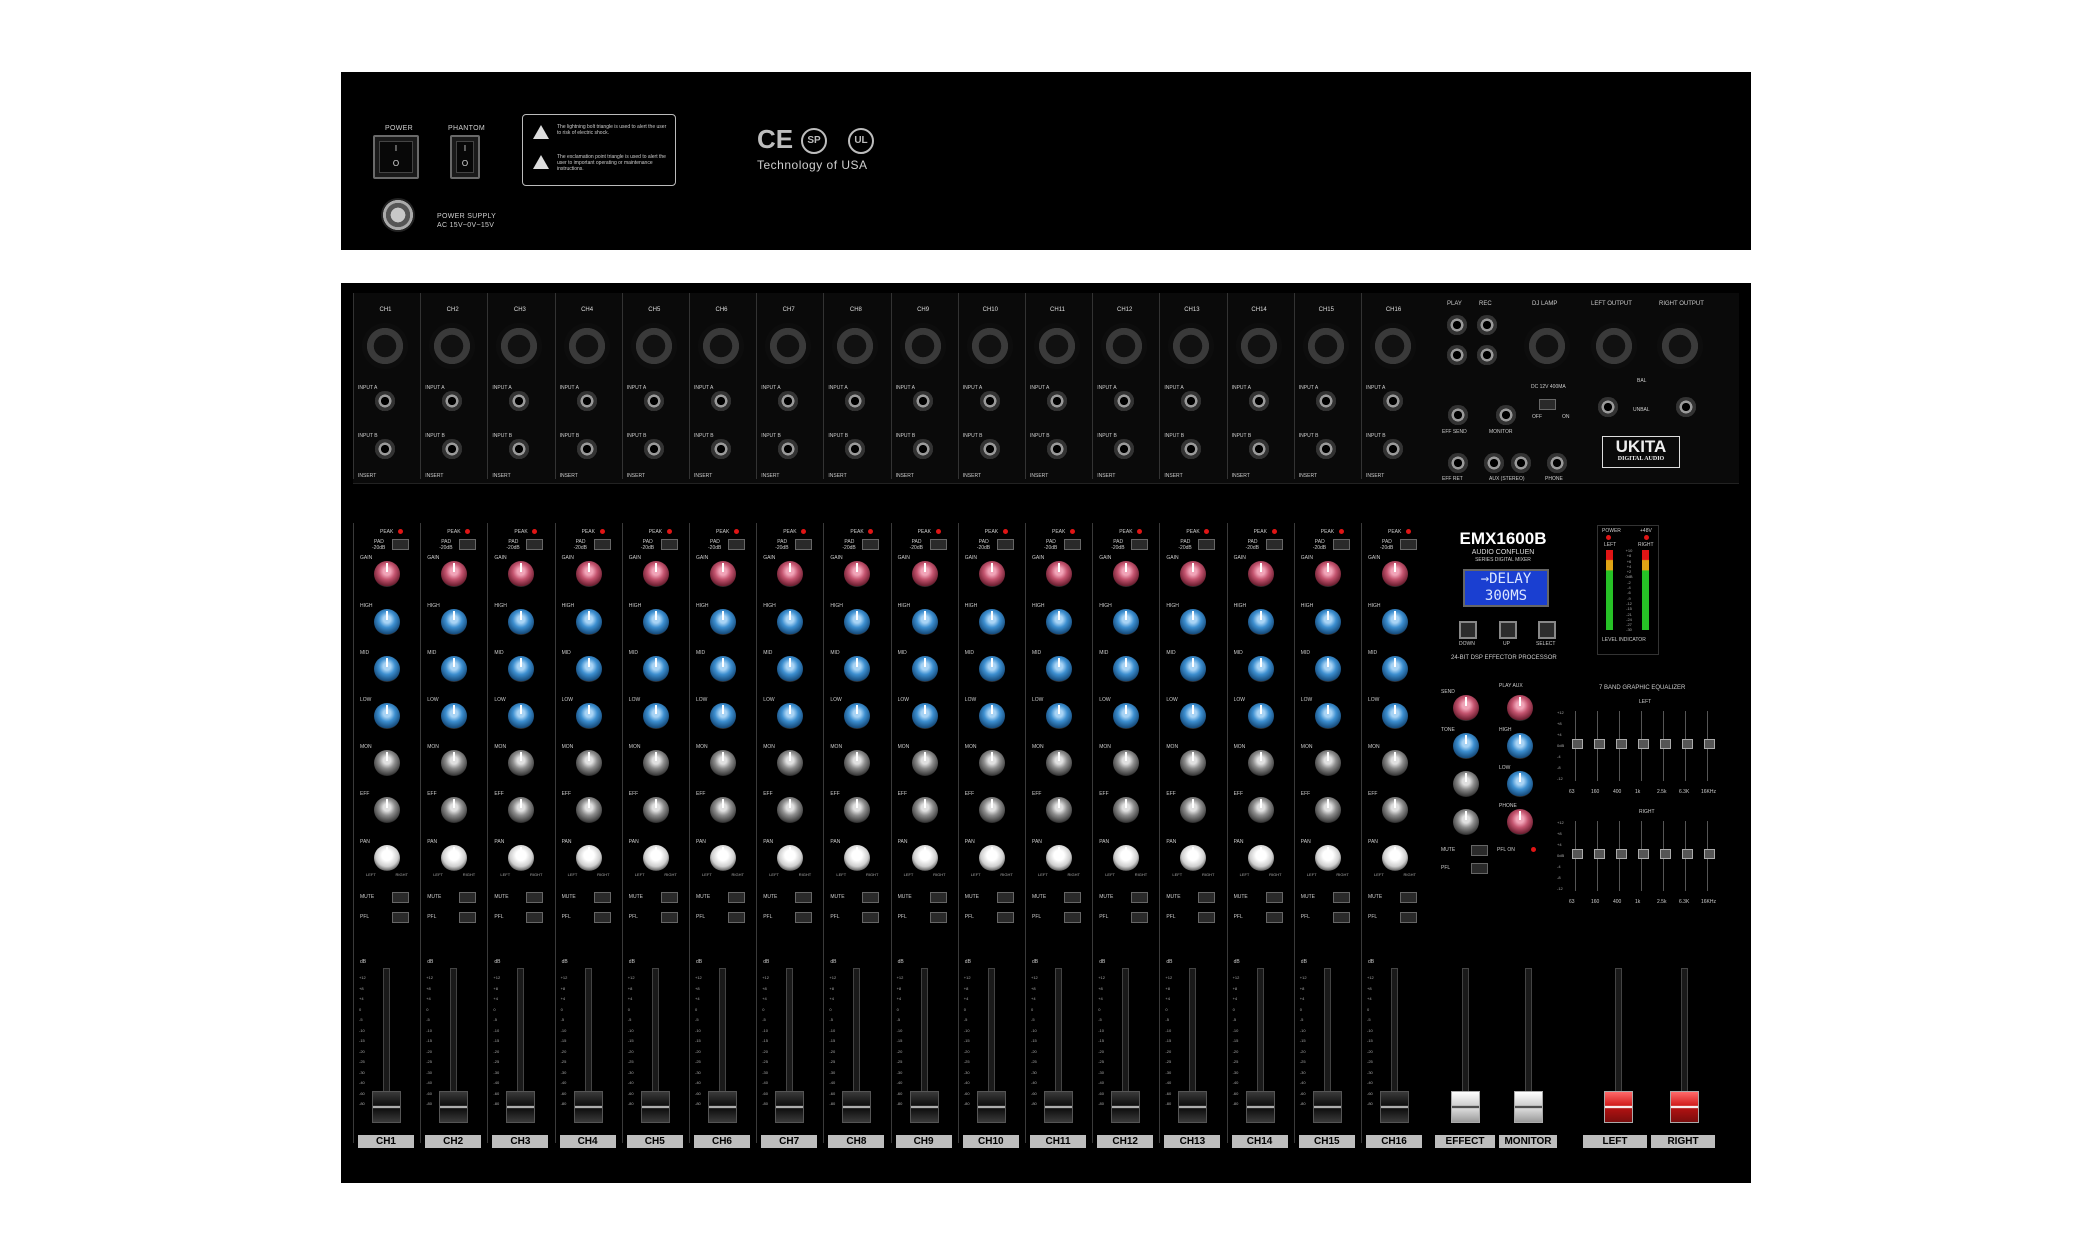 The image size is (2083, 1250). What do you see at coordinates (1614, 346) in the screenshot?
I see `left-output-xlr` at bounding box center [1614, 346].